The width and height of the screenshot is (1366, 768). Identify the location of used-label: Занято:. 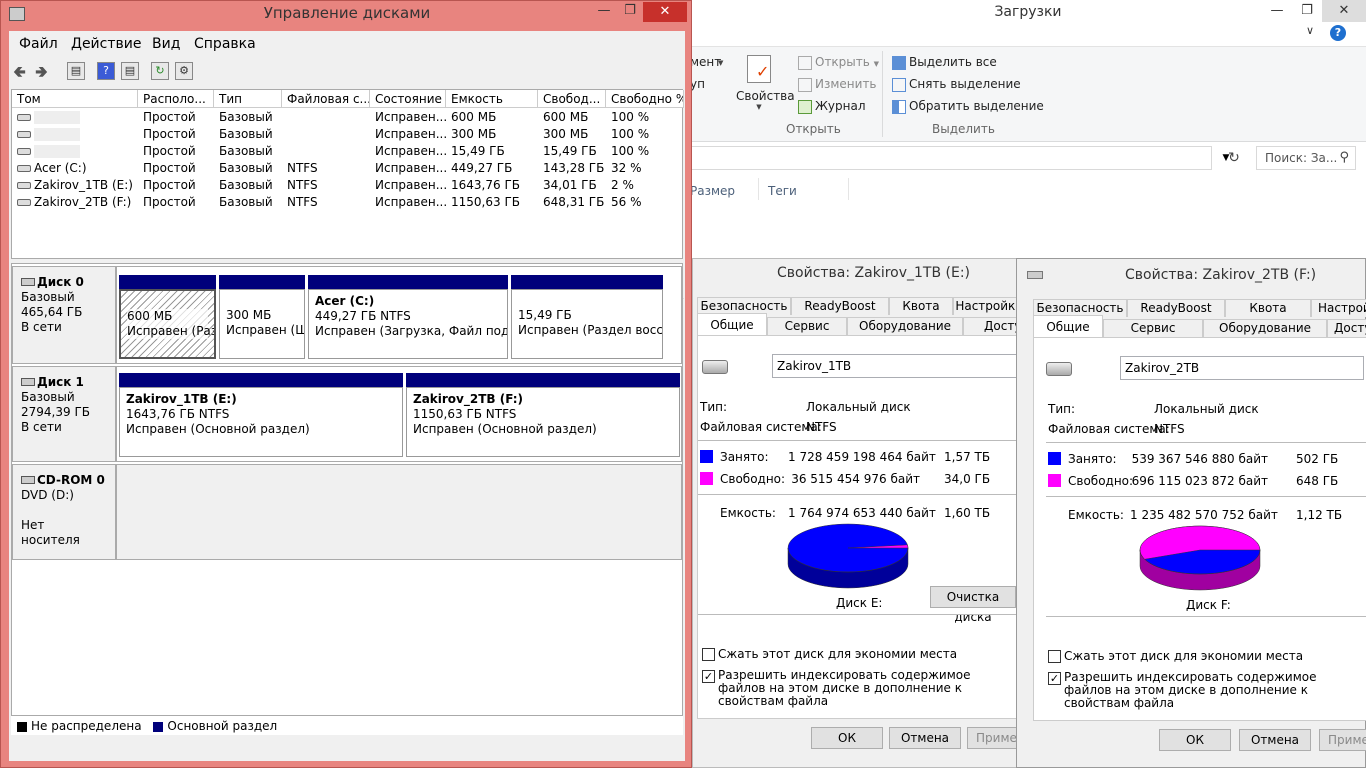
(744, 457).